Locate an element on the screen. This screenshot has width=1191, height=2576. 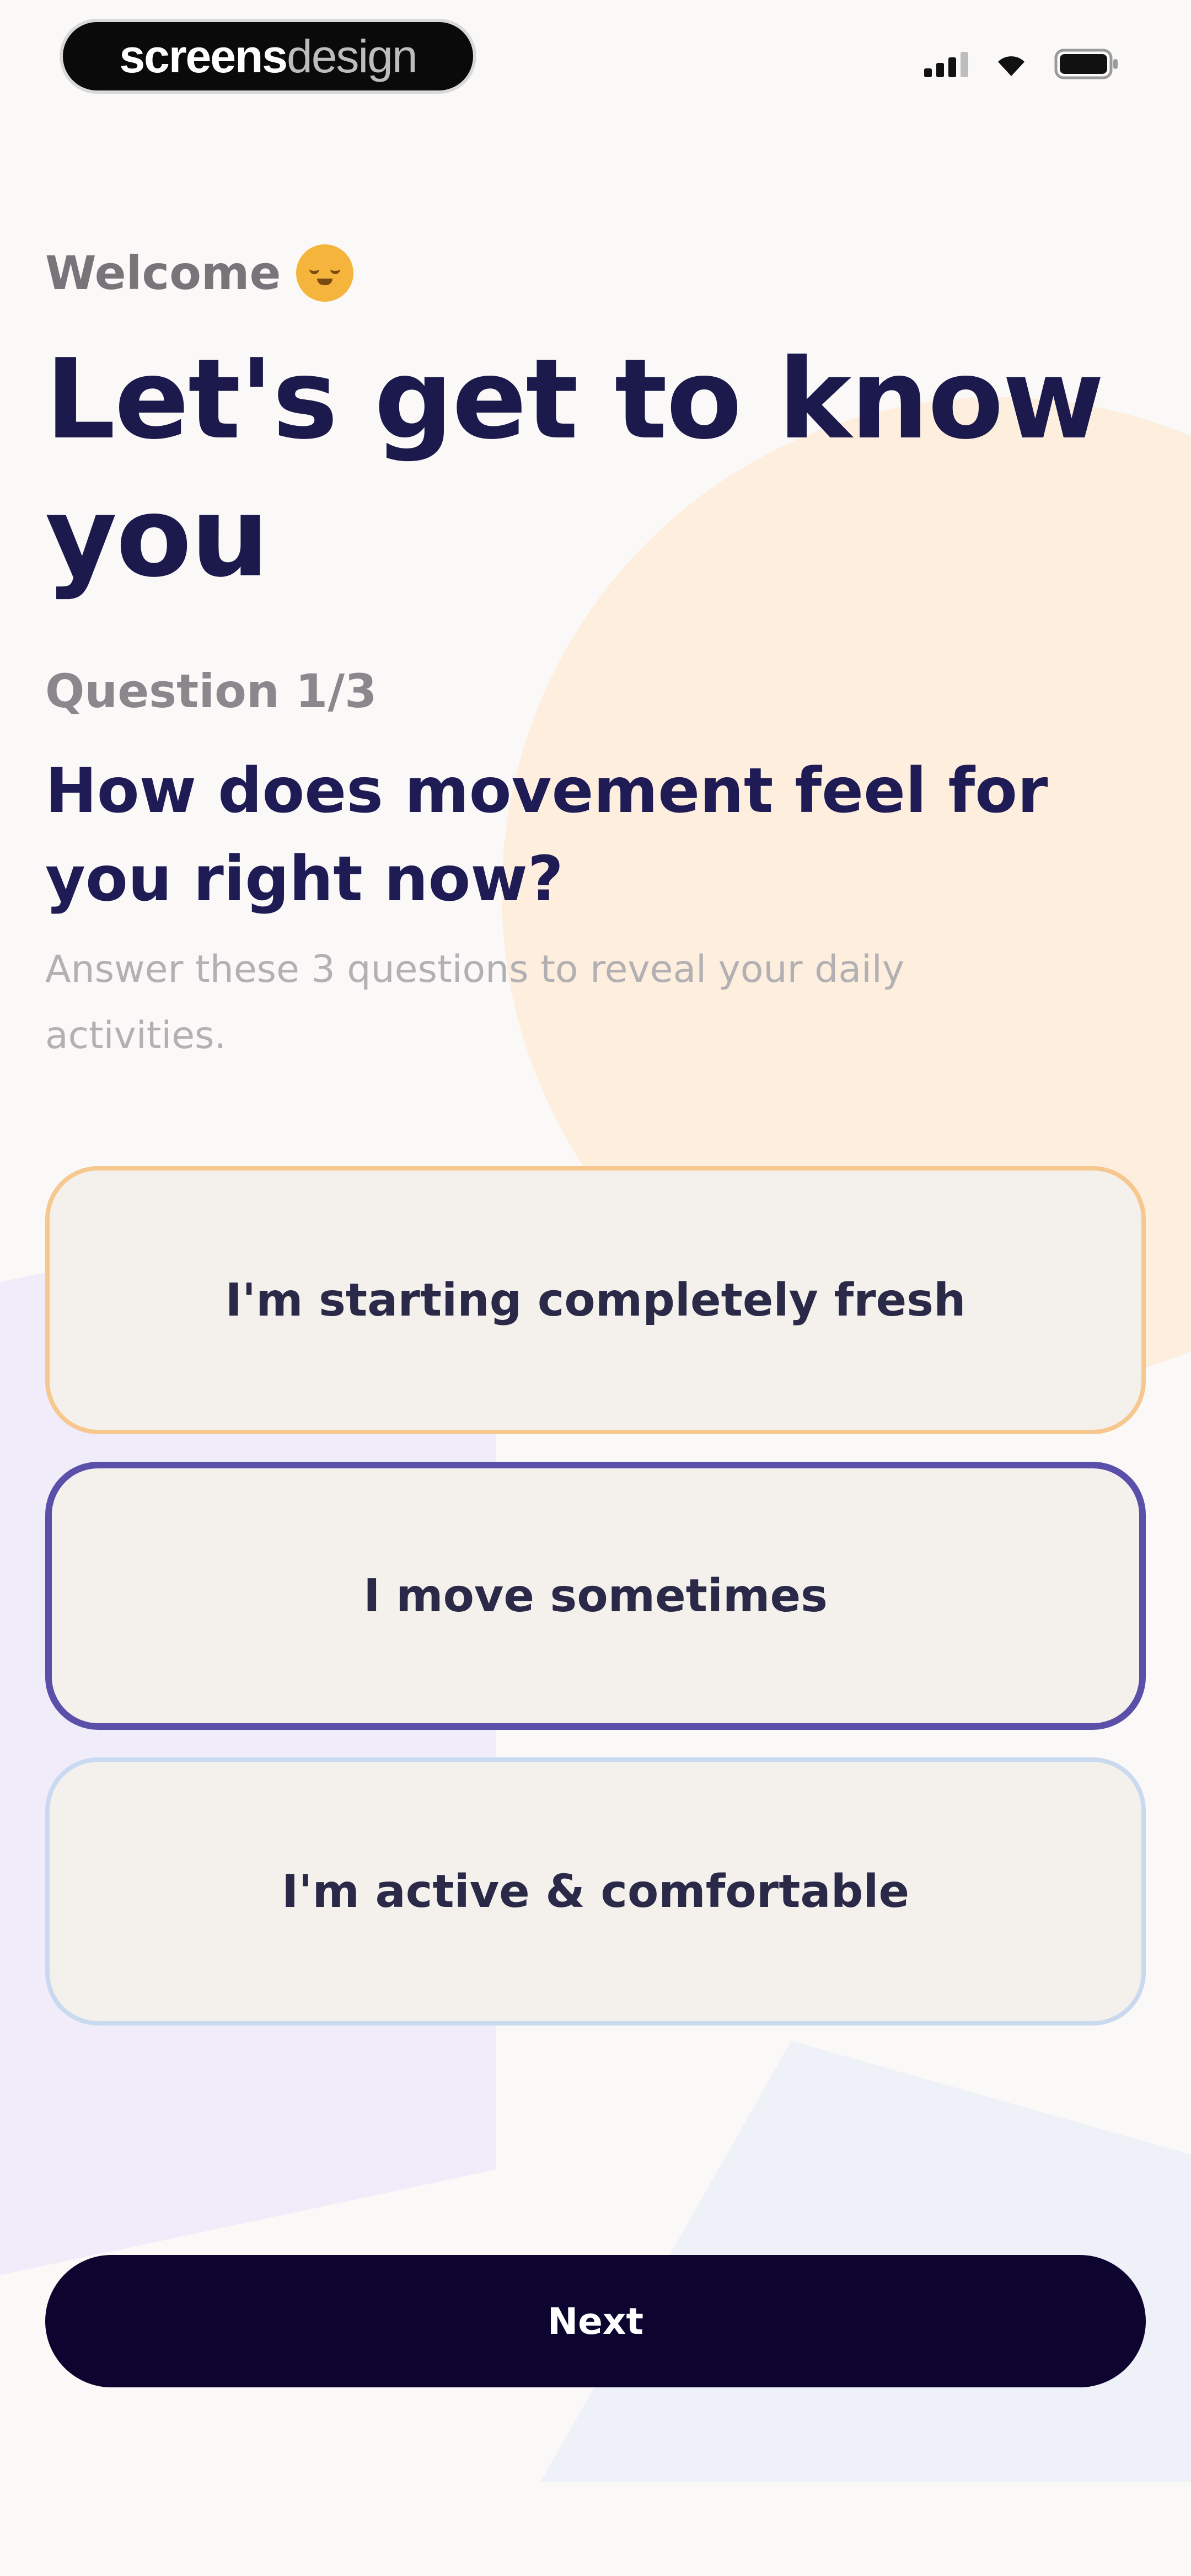
brand-text-light: design is located at coordinates (352, 56).